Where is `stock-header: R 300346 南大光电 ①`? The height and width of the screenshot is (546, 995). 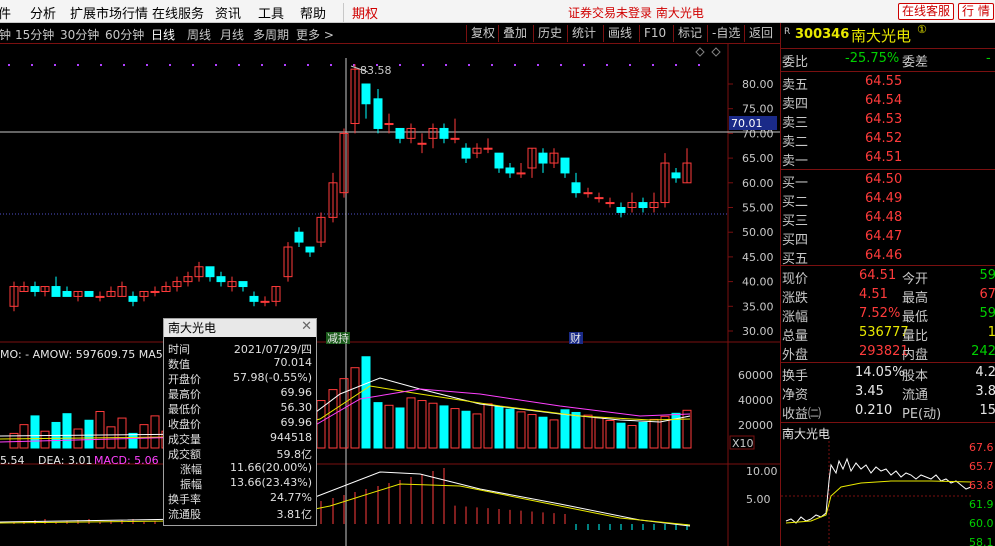 stock-header: R 300346 南大光电 ① is located at coordinates (888, 34).